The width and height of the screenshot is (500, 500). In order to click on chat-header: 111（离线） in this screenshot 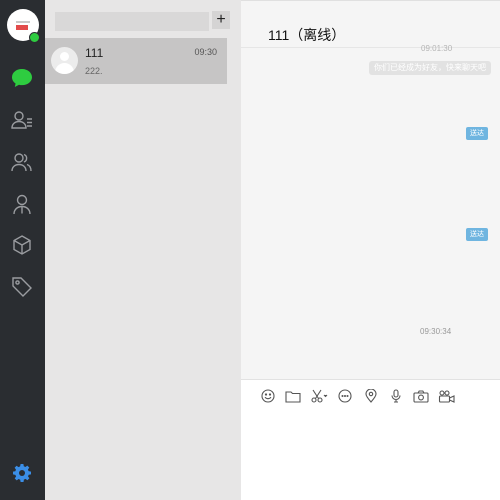, I will do `click(370, 24)`.